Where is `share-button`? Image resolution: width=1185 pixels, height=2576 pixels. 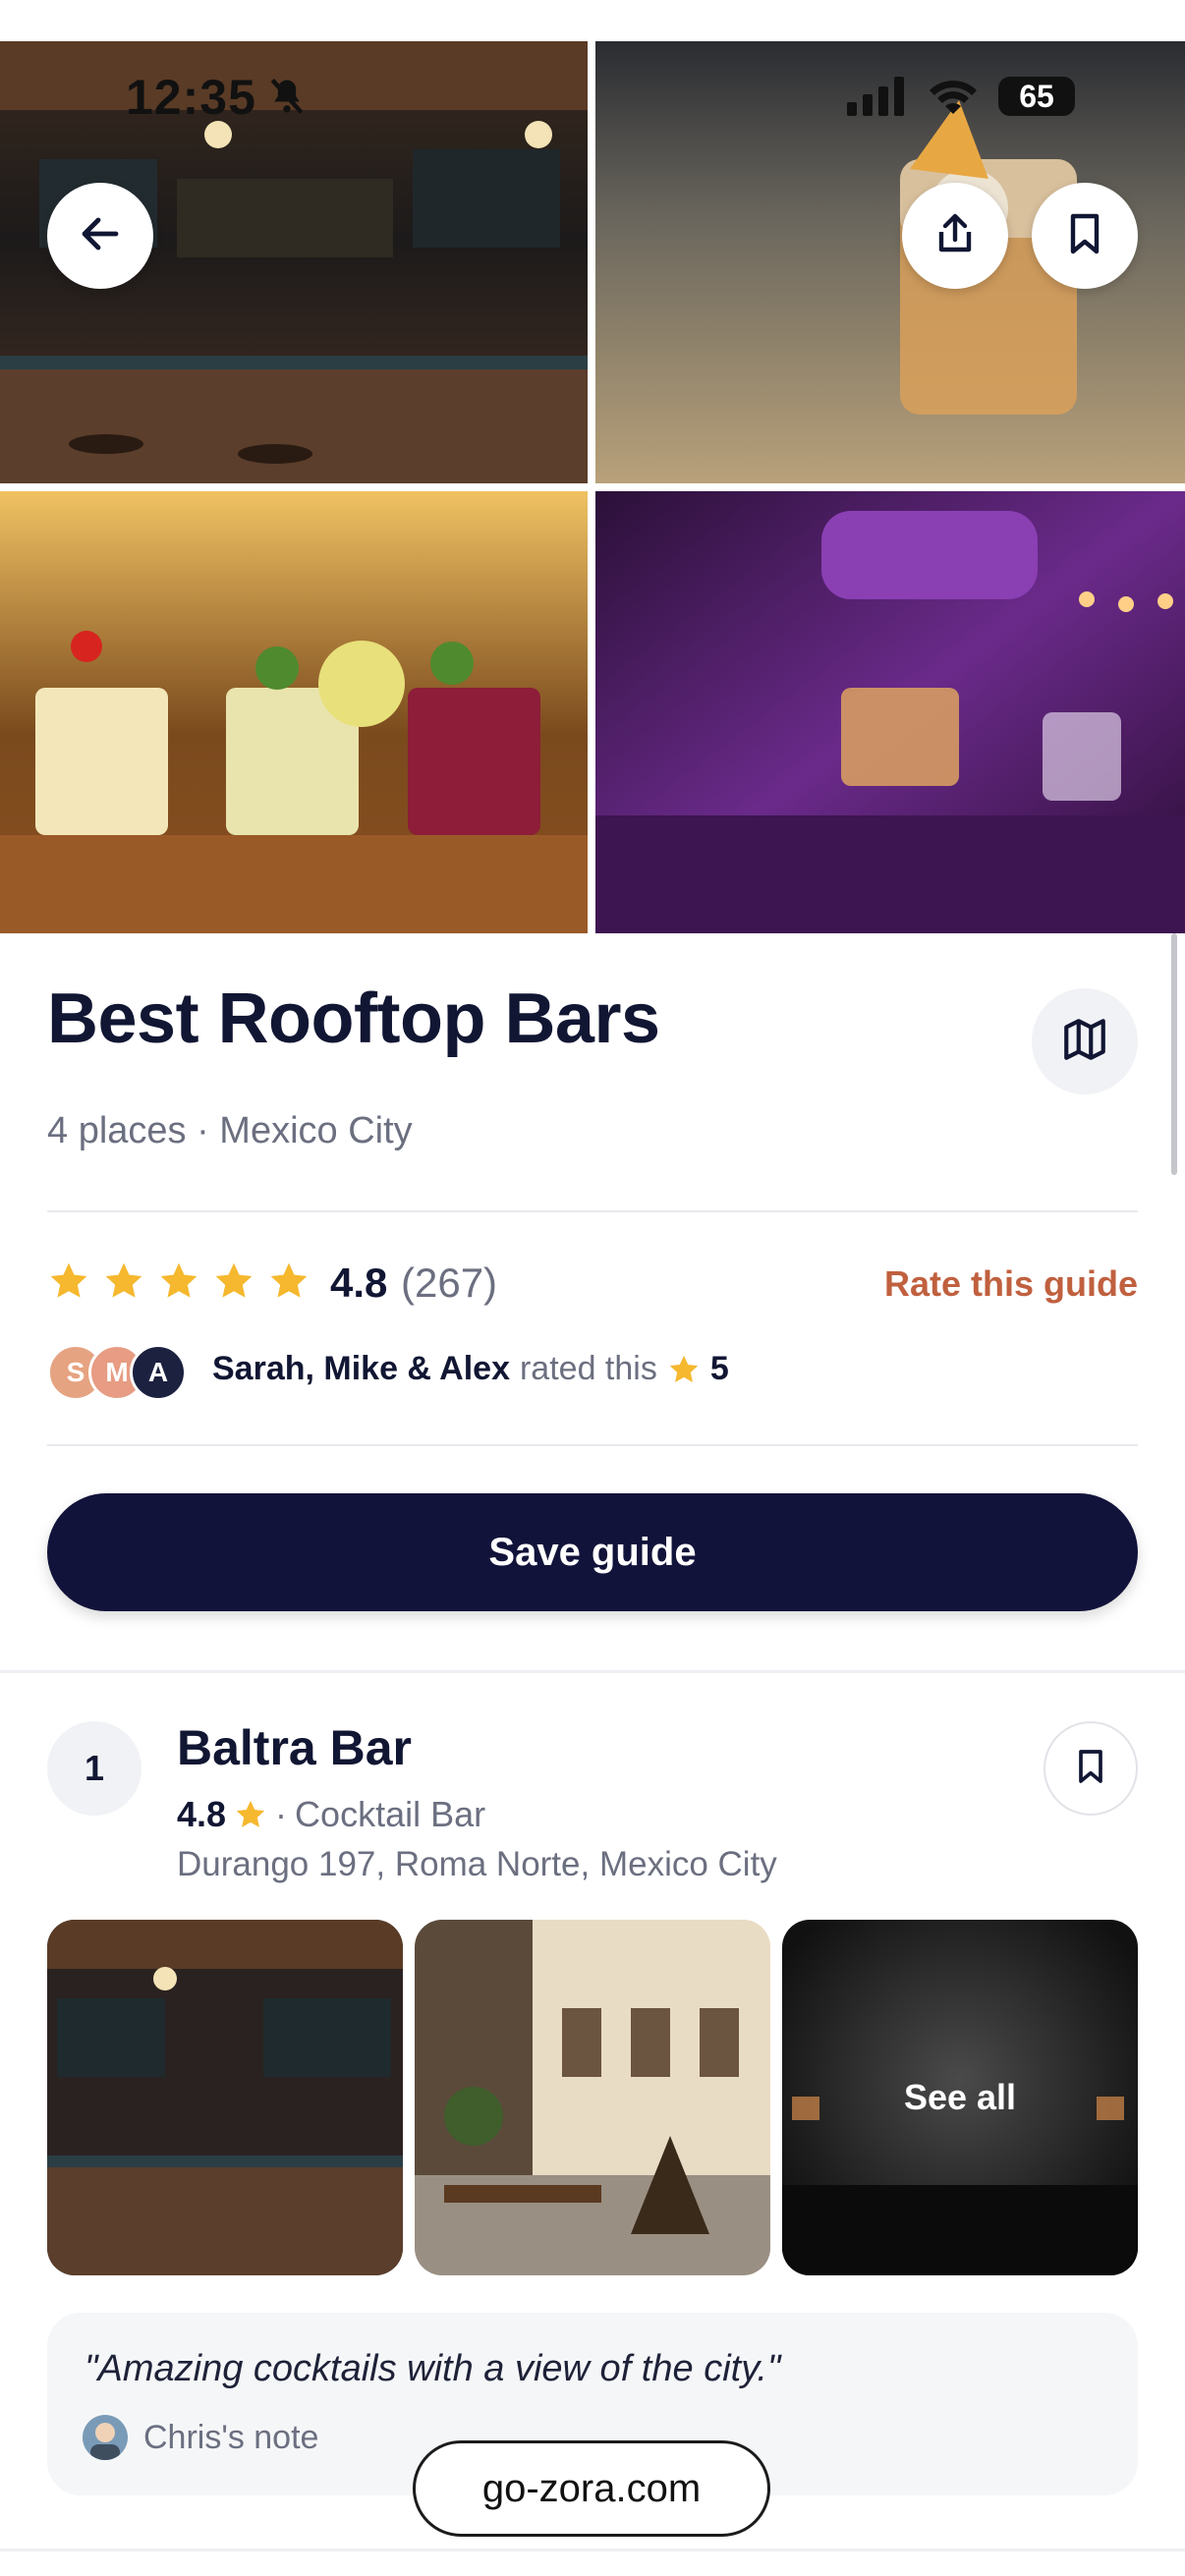 share-button is located at coordinates (955, 236).